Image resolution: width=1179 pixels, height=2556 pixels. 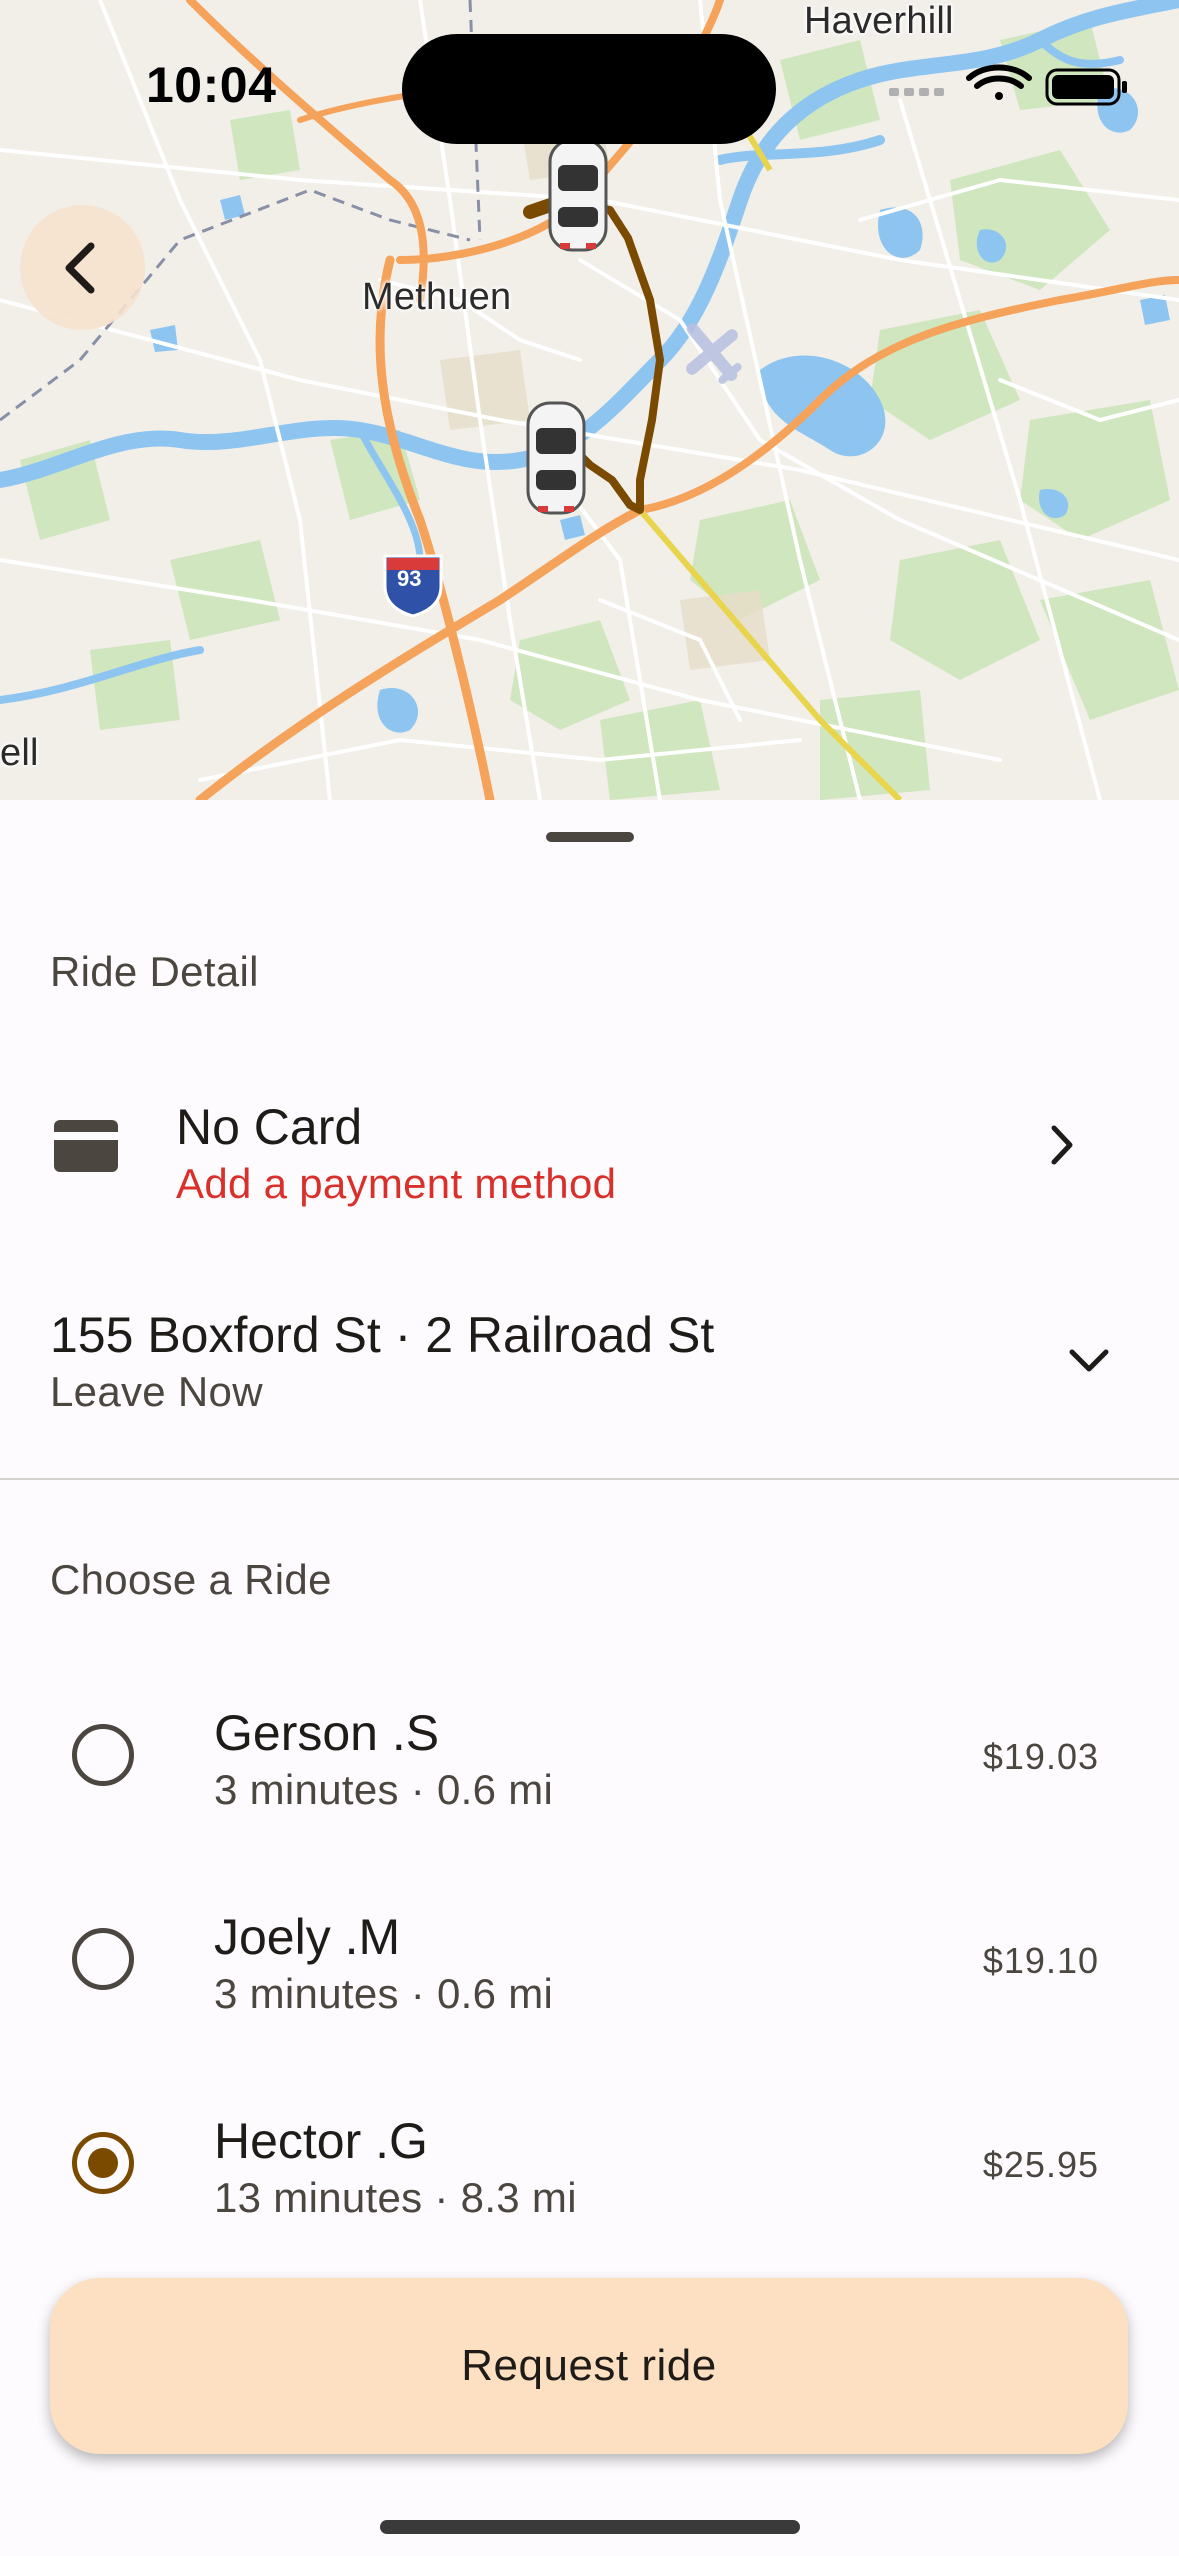 I want to click on radio-button-selected, so click(x=103, y=2163).